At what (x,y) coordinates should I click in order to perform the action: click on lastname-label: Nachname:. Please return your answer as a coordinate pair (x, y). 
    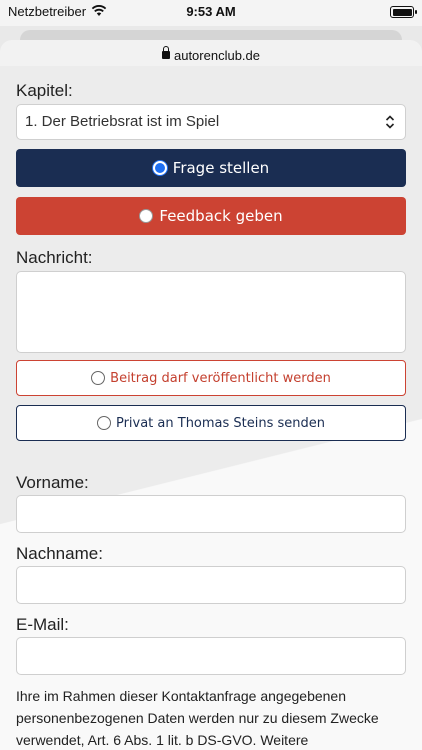
    Looking at the image, I should click on (59, 553).